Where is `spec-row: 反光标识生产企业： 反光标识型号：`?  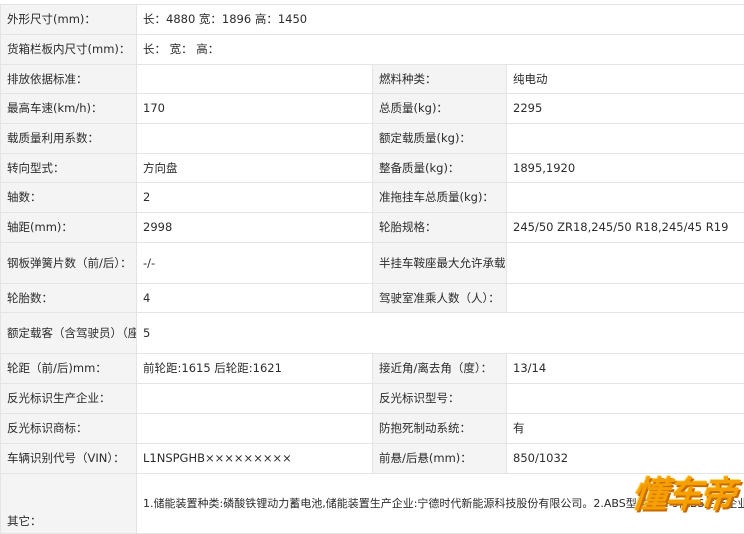 spec-row: 反光标识生产企业： 反光标识型号： is located at coordinates (372, 399).